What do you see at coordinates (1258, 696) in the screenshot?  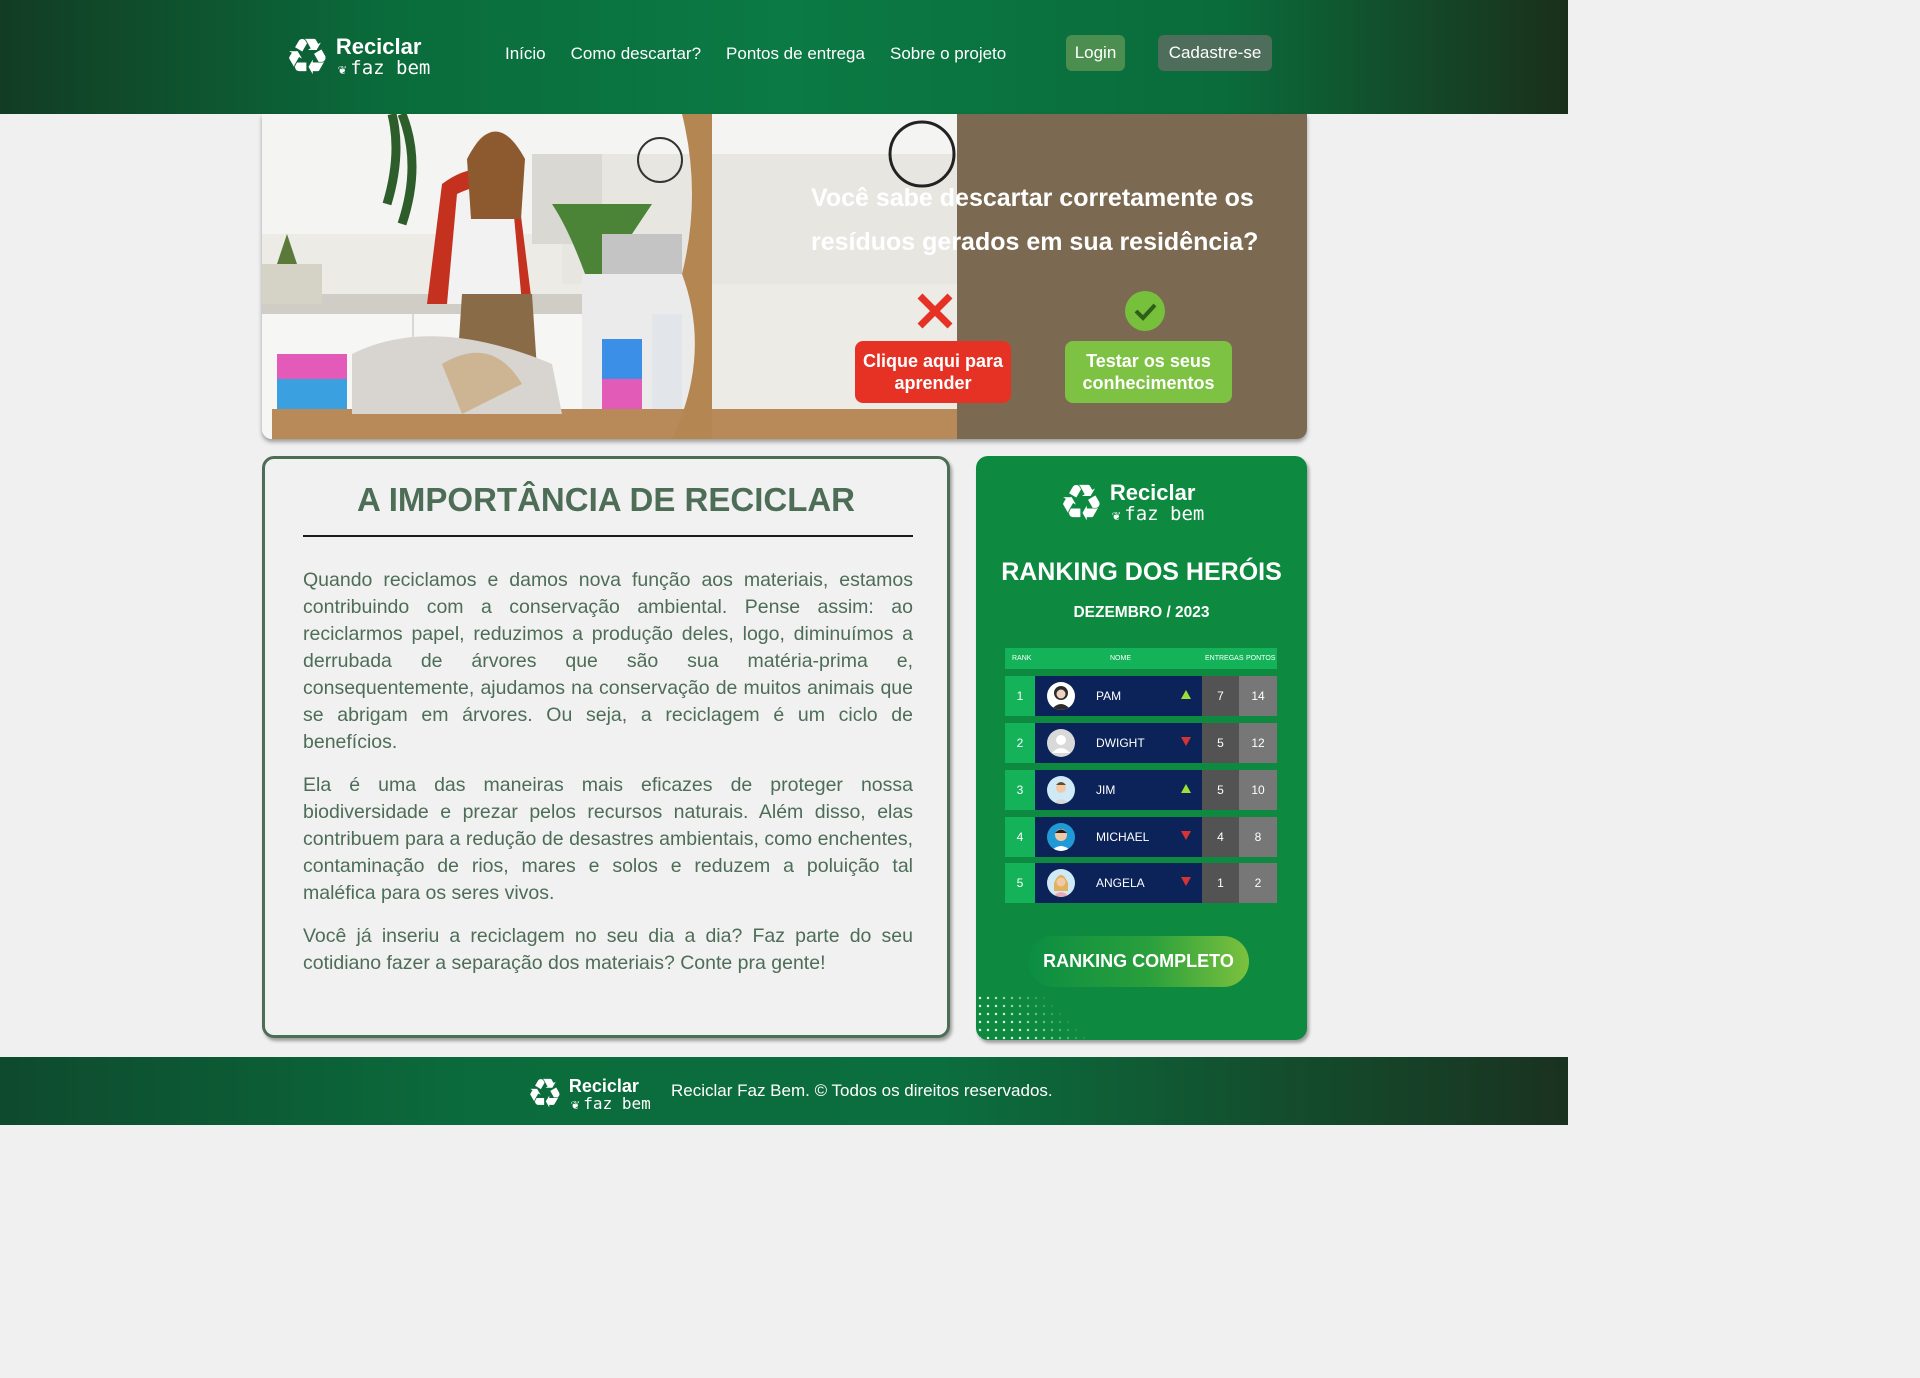 I see `points-value: 14` at bounding box center [1258, 696].